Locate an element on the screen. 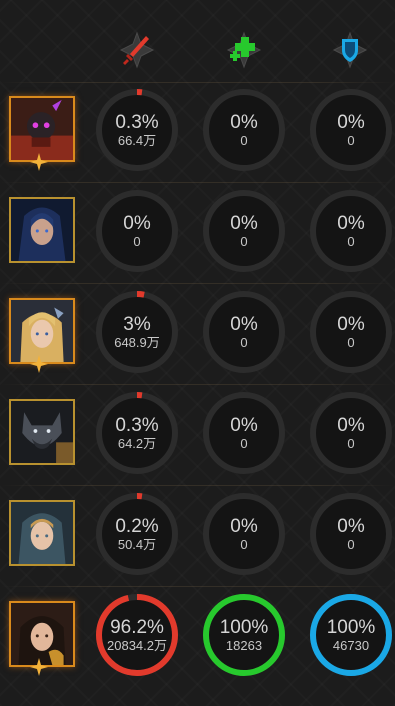  damage-ring: 0.3% 66.4万 is located at coordinates (137, 130).